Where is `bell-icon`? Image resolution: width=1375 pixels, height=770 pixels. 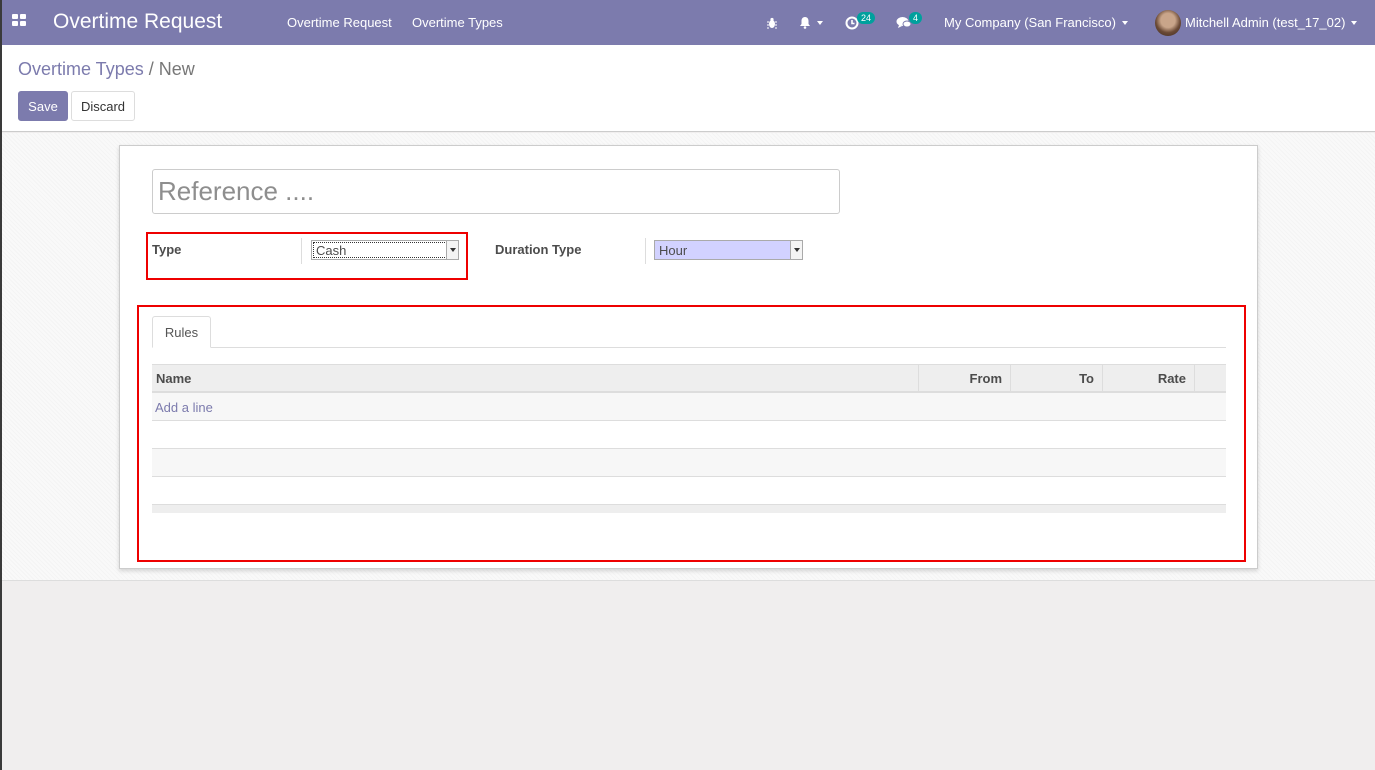
bell-icon is located at coordinates (805, 23).